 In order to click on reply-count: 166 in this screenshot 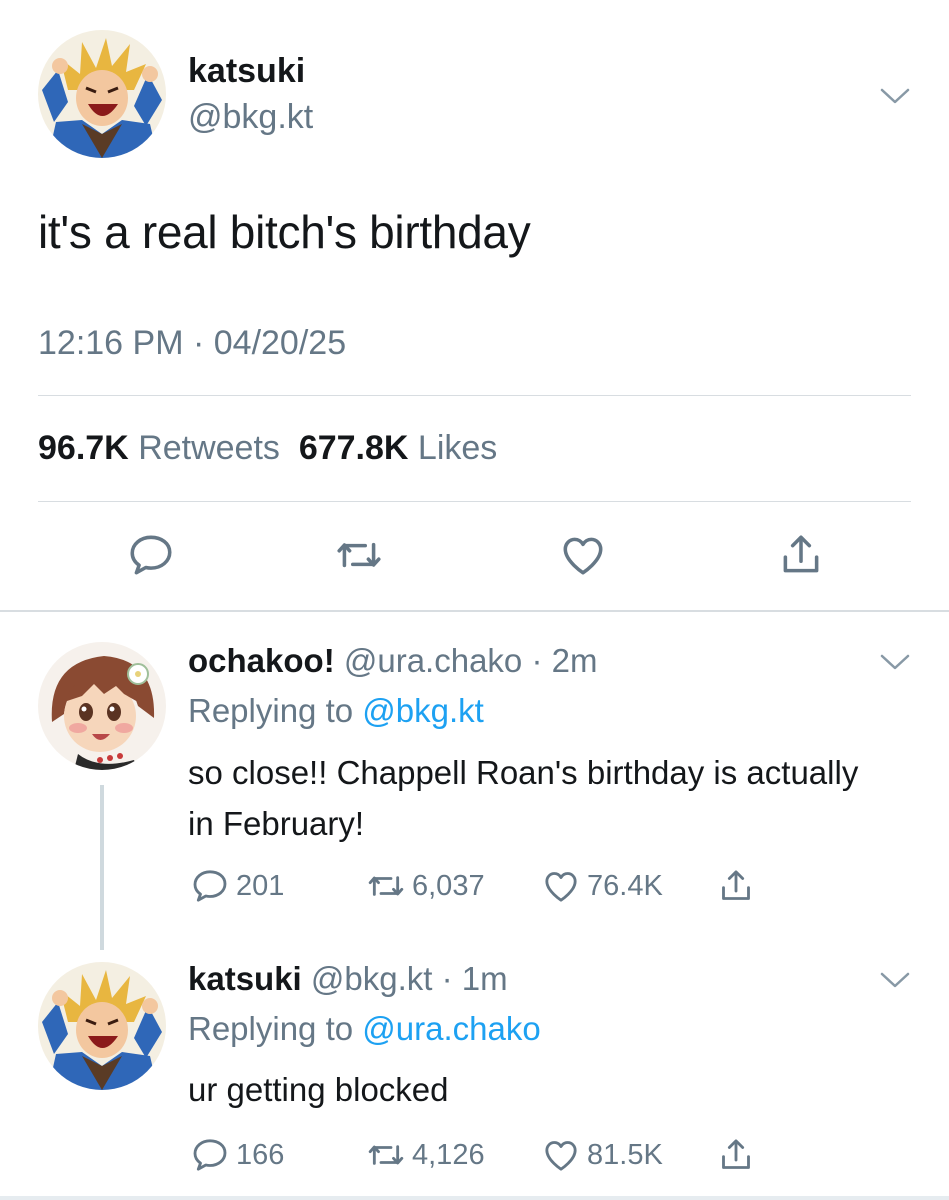, I will do `click(260, 1154)`.